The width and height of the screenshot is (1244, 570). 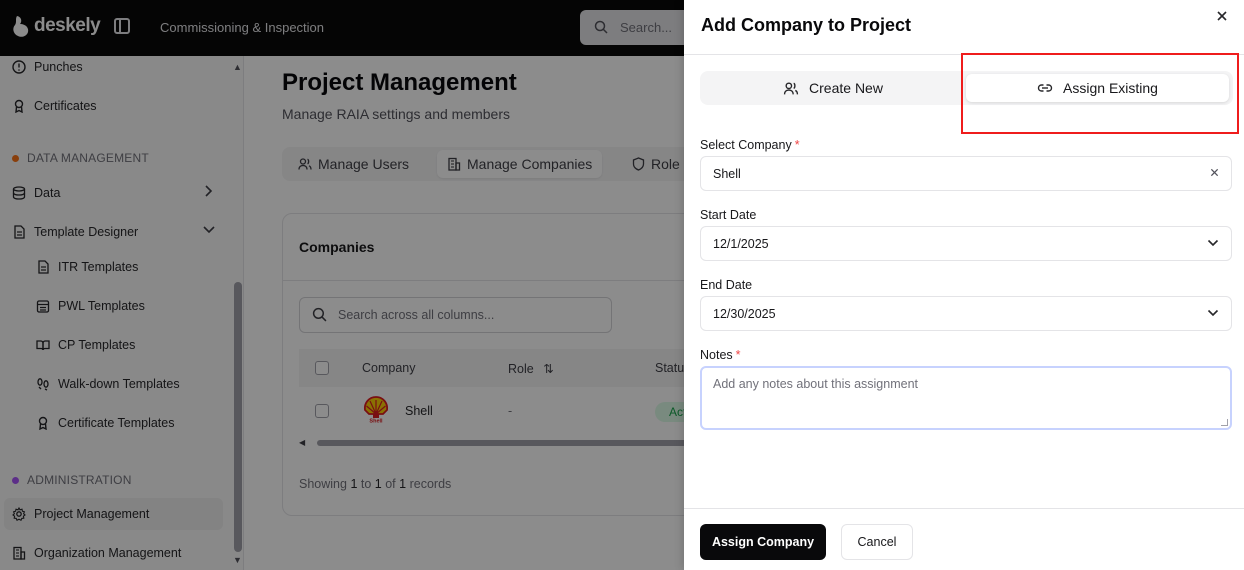 What do you see at coordinates (727, 174) in the screenshot?
I see `select-company-value: Shell` at bounding box center [727, 174].